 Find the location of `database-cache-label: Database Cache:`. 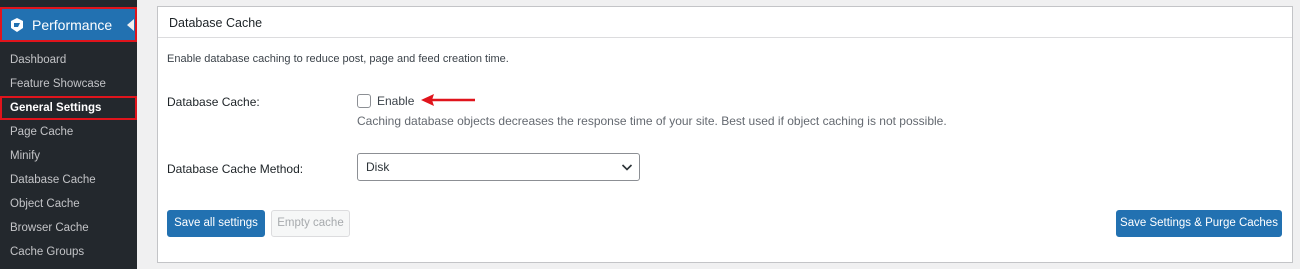

database-cache-label: Database Cache: is located at coordinates (213, 102).